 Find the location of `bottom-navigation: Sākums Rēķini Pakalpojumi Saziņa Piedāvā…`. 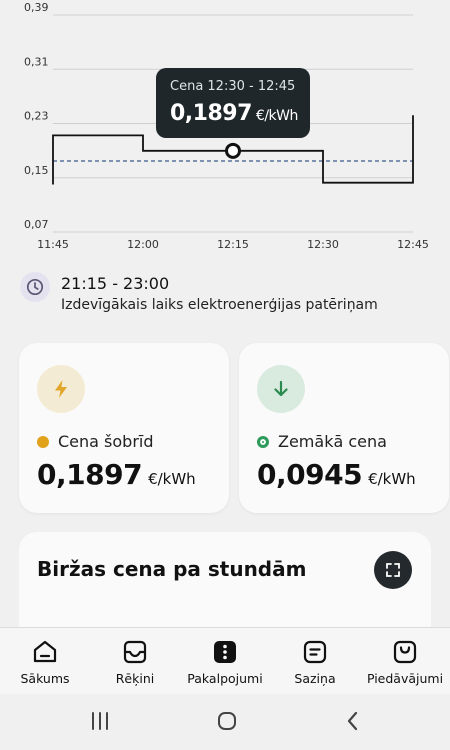

bottom-navigation: Sākums Rēķini Pakalpojumi Saziņa Piedāvā… is located at coordinates (225, 661).